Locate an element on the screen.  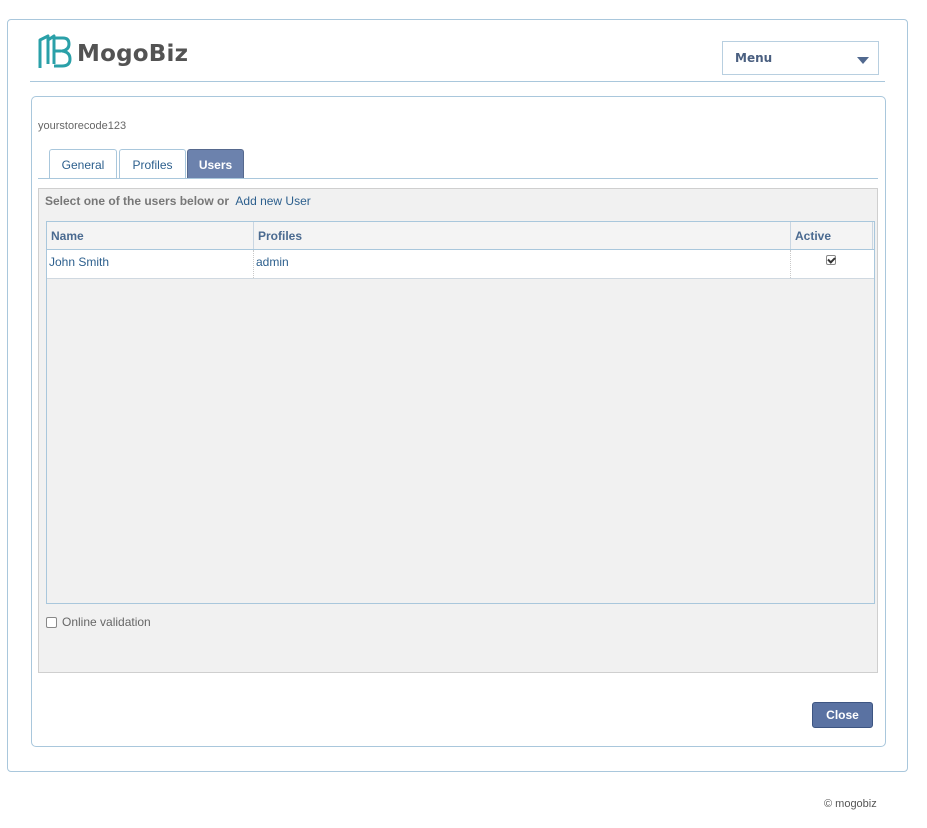
close-button-label: Close is located at coordinates (842, 715).